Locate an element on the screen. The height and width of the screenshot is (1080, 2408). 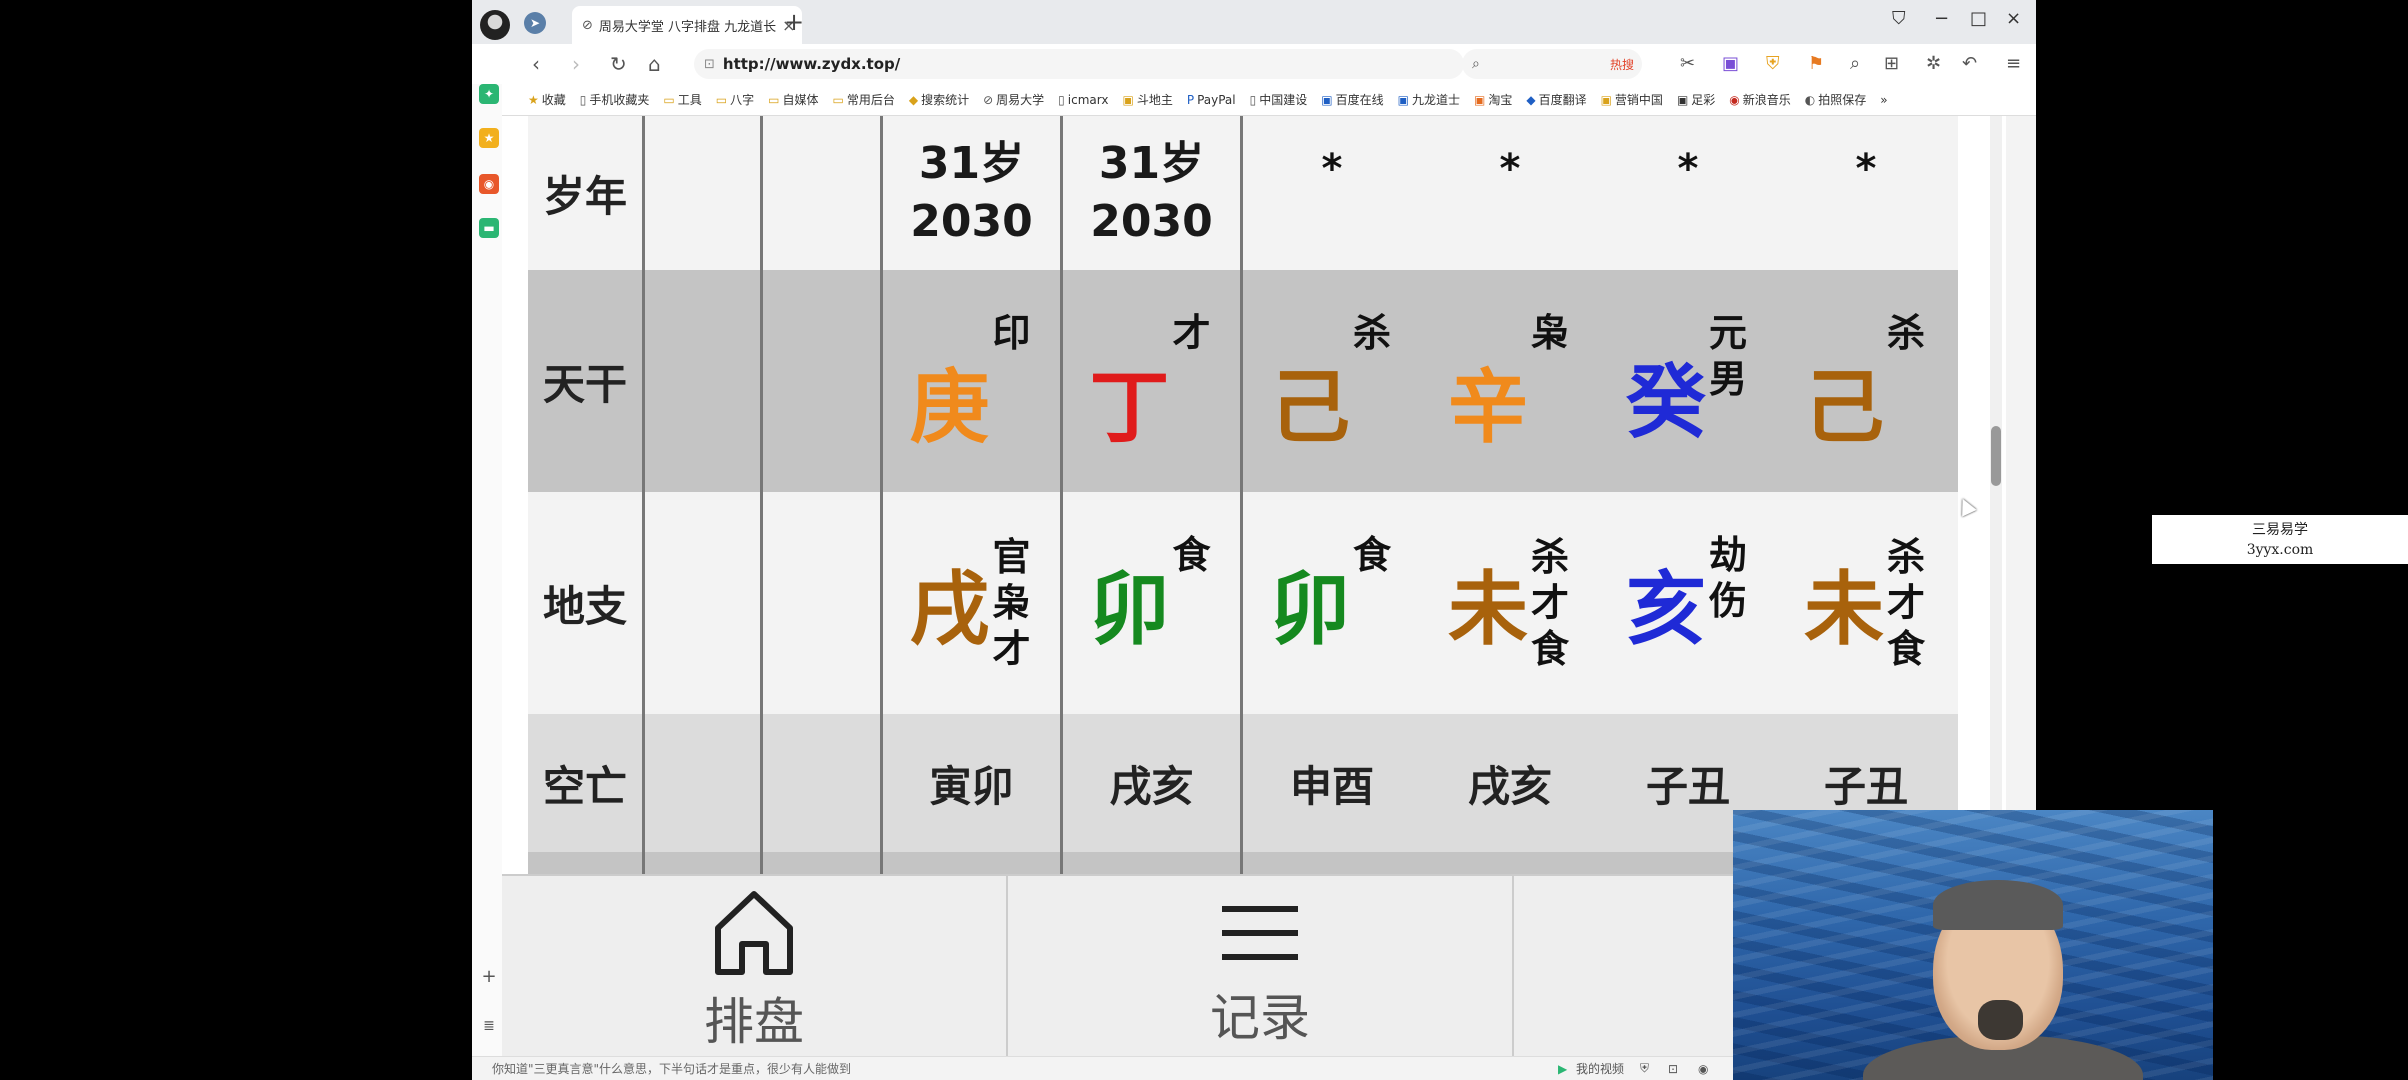
bookmark-item: ▯ icmarx is located at coordinates (1083, 100).